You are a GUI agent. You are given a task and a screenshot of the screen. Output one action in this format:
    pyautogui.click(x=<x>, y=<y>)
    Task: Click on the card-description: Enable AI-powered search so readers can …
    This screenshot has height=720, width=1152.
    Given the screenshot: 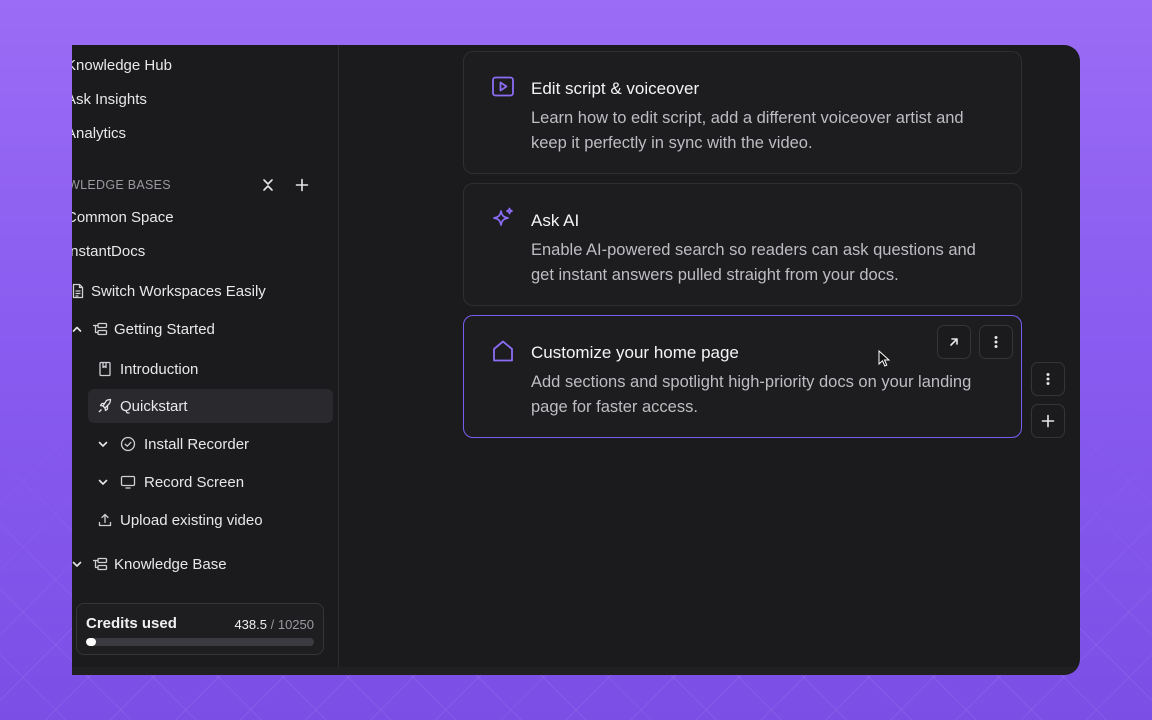 What is the action you would take?
    pyautogui.click(x=753, y=262)
    